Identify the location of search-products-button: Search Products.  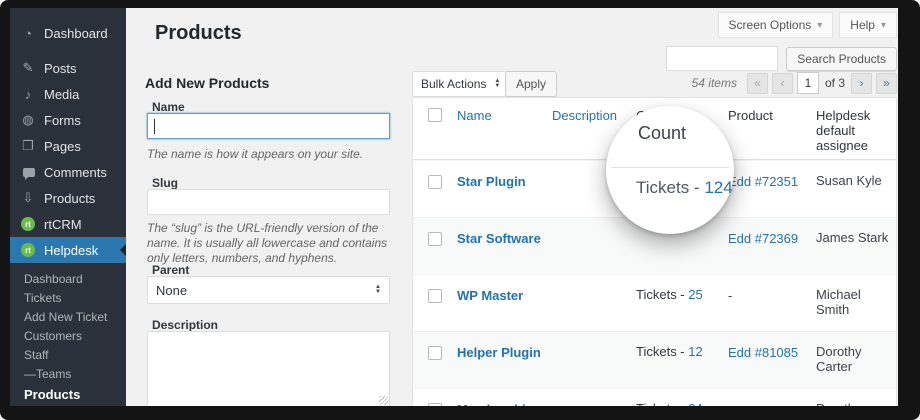
(841, 58).